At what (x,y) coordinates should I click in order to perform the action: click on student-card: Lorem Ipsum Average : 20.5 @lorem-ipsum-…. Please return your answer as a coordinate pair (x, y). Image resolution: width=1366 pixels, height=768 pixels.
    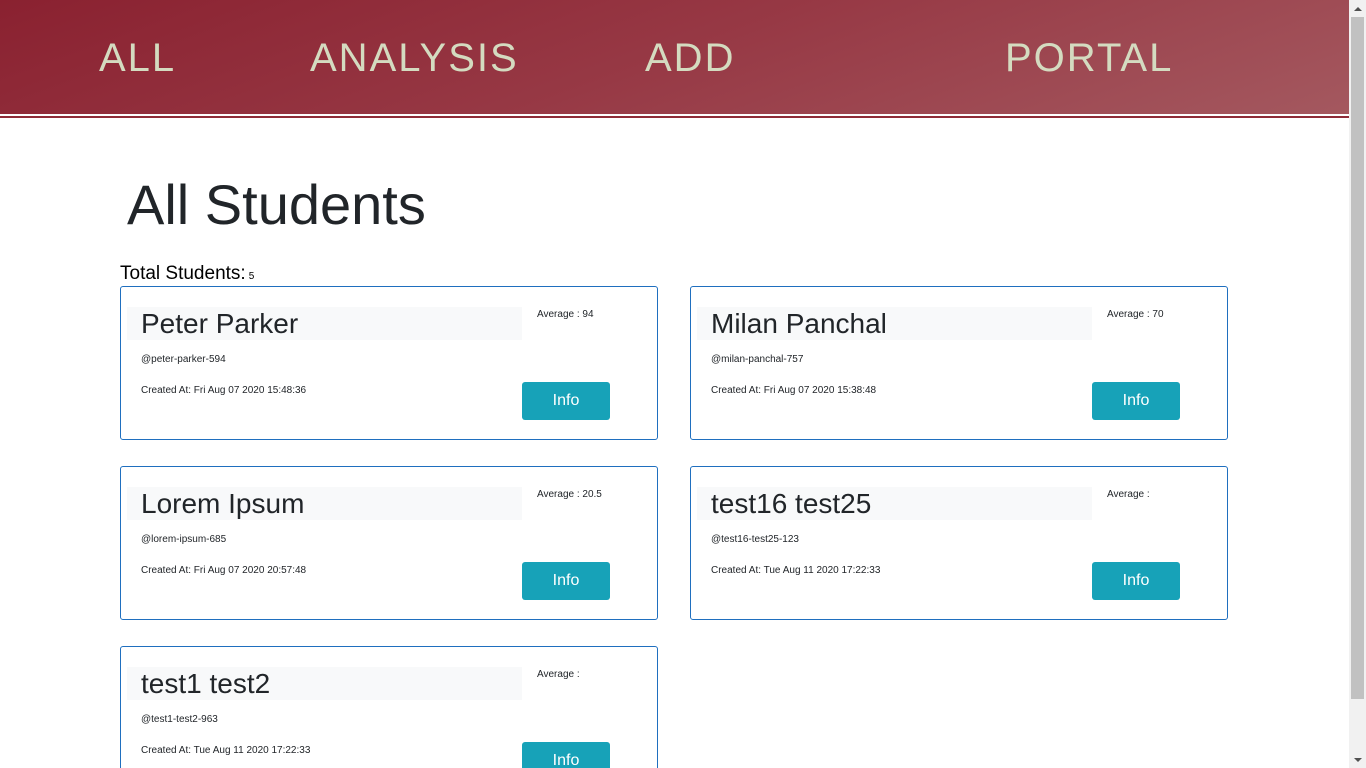
    Looking at the image, I should click on (389, 543).